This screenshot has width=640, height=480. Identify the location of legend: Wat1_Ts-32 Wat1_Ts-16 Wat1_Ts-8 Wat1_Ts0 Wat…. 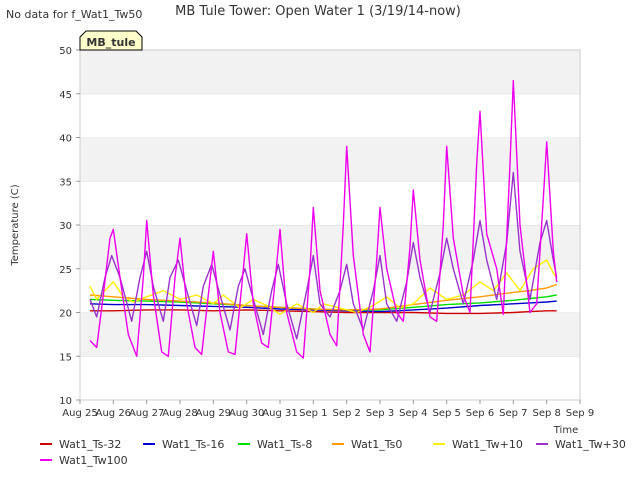
(333, 452).